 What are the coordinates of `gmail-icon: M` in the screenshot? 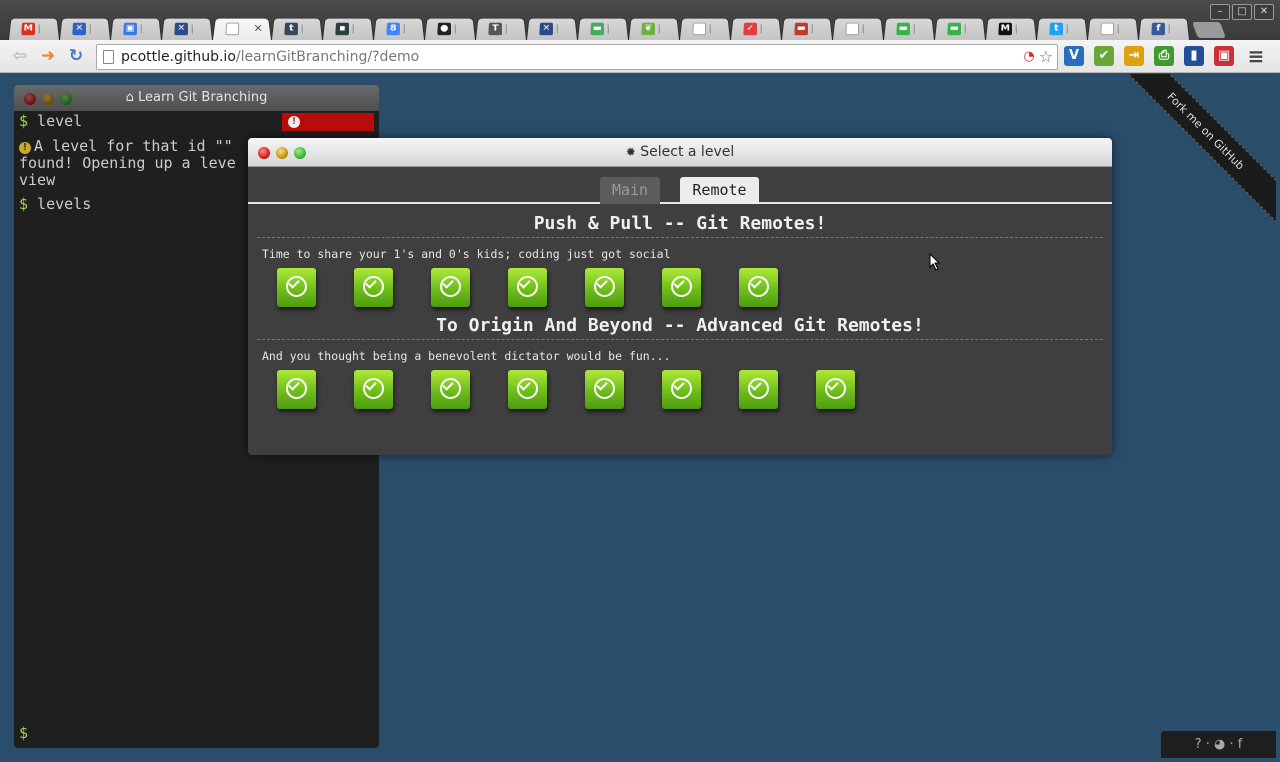 It's located at (28, 29).